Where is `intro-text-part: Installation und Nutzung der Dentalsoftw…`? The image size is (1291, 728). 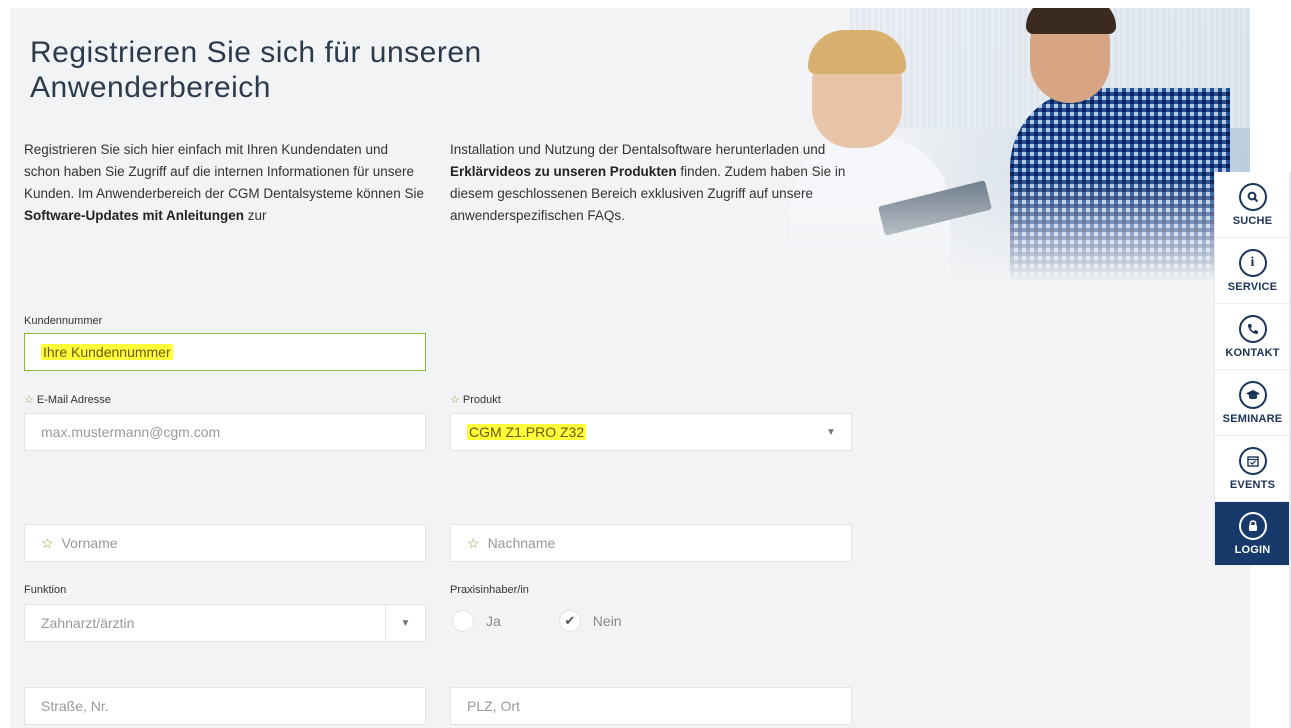 intro-text-part: Installation und Nutzung der Dentalsoftw… is located at coordinates (638, 149).